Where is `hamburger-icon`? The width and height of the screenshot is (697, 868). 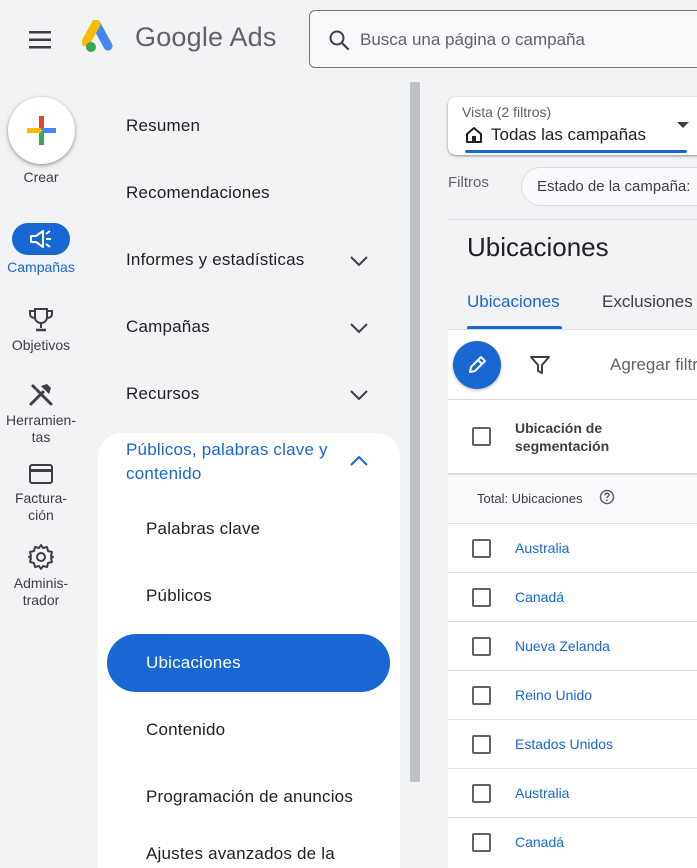 hamburger-icon is located at coordinates (40, 40).